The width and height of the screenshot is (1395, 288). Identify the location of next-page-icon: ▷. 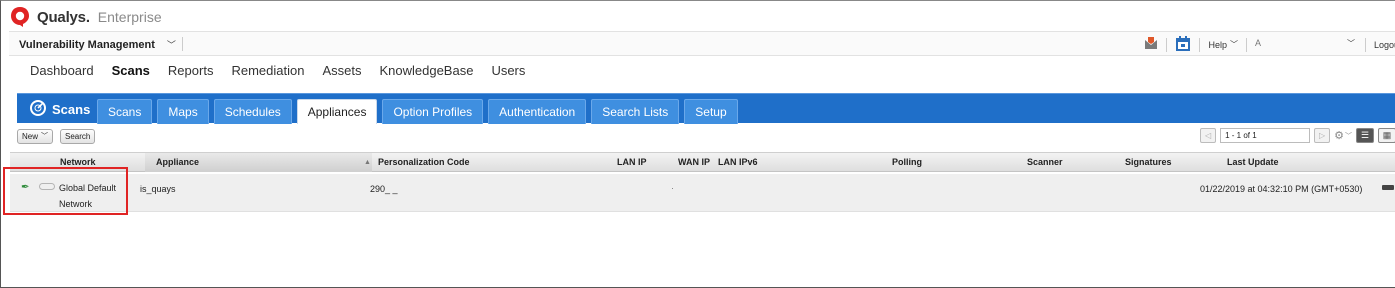
(1322, 135).